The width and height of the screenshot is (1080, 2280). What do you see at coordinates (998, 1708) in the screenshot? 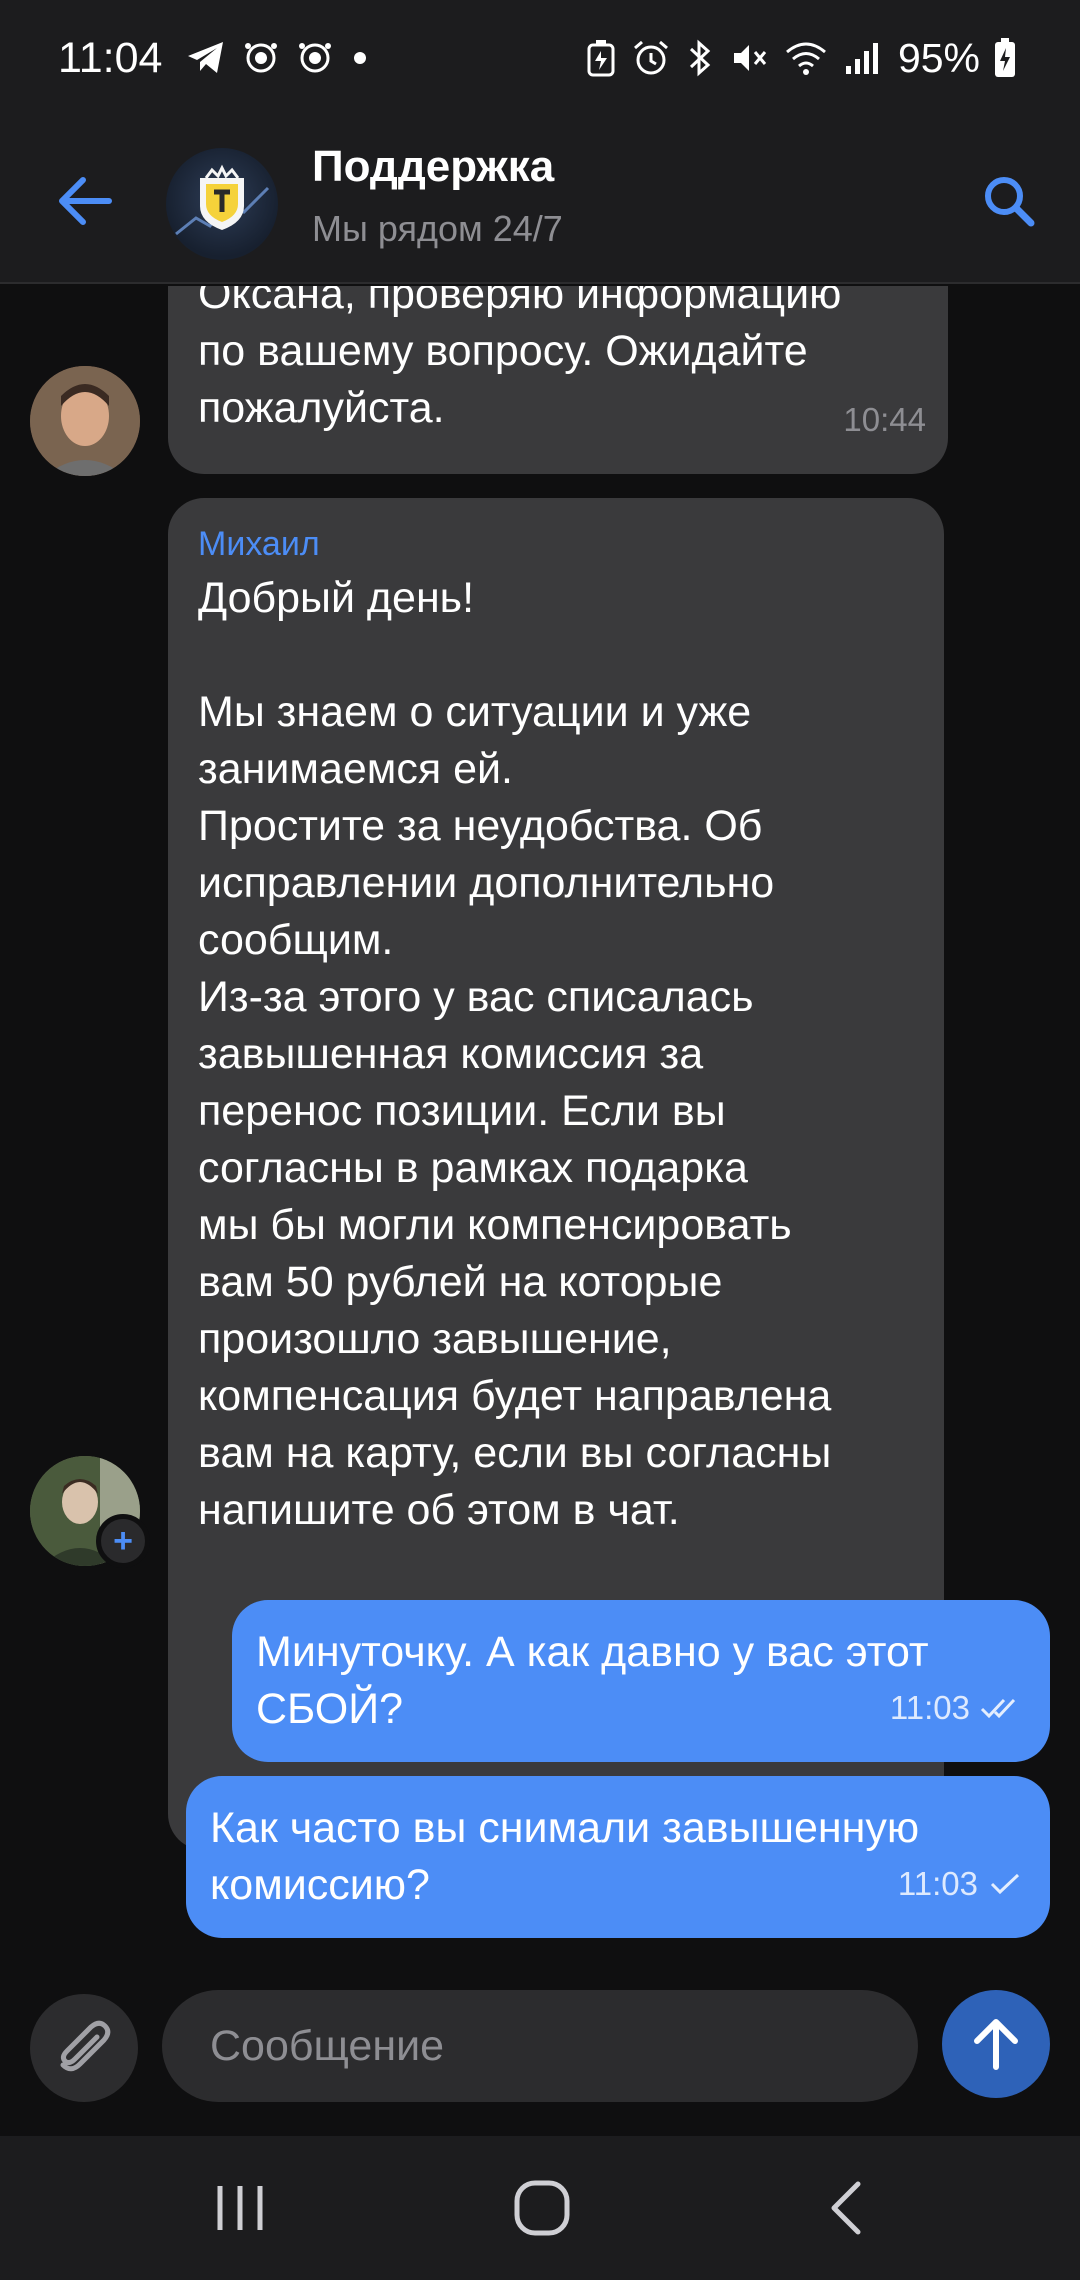
I see `double-check-icon` at bounding box center [998, 1708].